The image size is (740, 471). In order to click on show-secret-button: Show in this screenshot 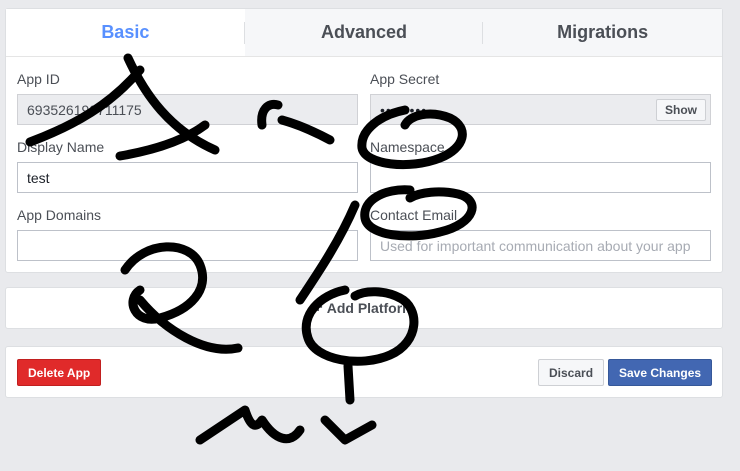, I will do `click(681, 110)`.